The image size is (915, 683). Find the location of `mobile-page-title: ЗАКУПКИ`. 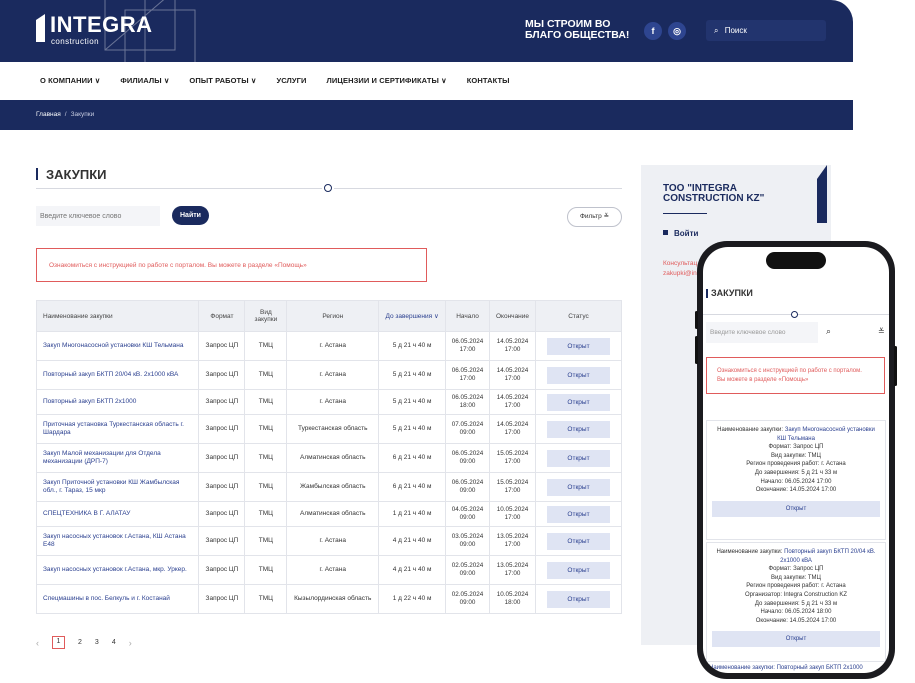

mobile-page-title: ЗАКУПКИ is located at coordinates (732, 293).